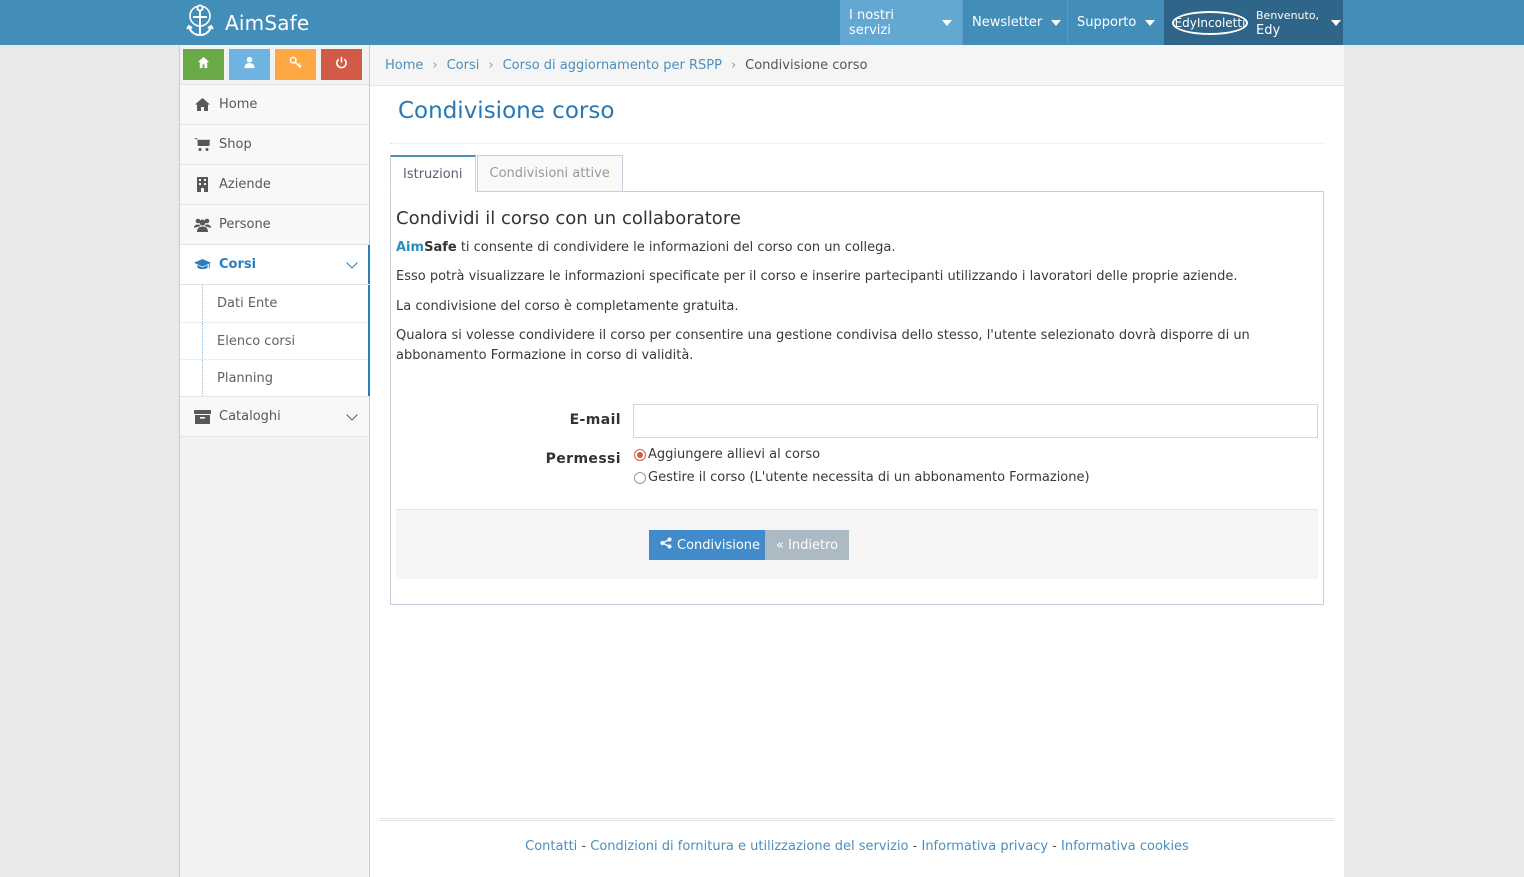  Describe the element at coordinates (202, 225) in the screenshot. I see `users-icon` at that location.